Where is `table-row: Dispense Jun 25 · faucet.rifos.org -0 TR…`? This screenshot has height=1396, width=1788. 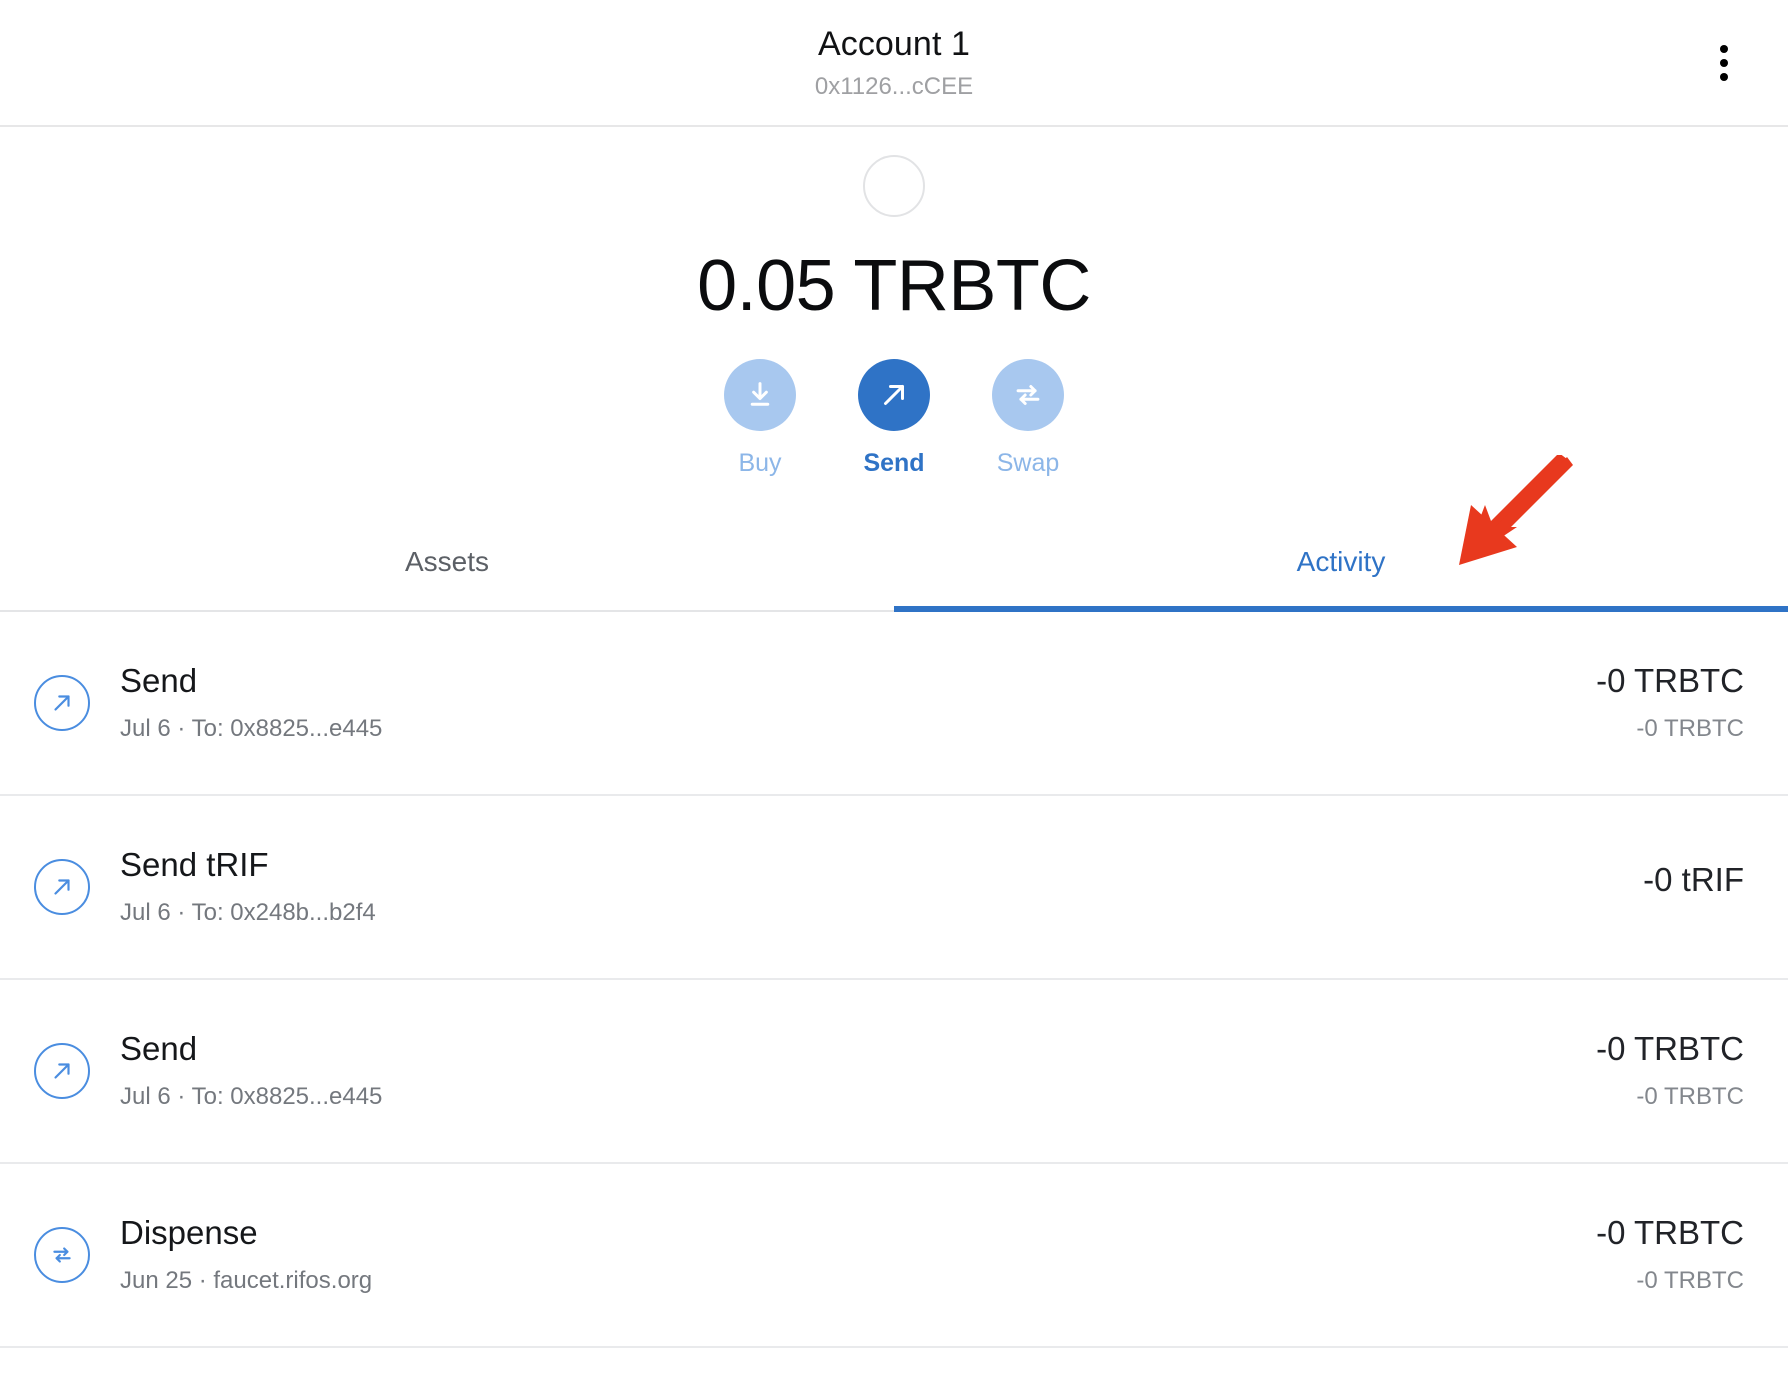
table-row: Dispense Jun 25 · faucet.rifos.org -0 TR… is located at coordinates (894, 1255).